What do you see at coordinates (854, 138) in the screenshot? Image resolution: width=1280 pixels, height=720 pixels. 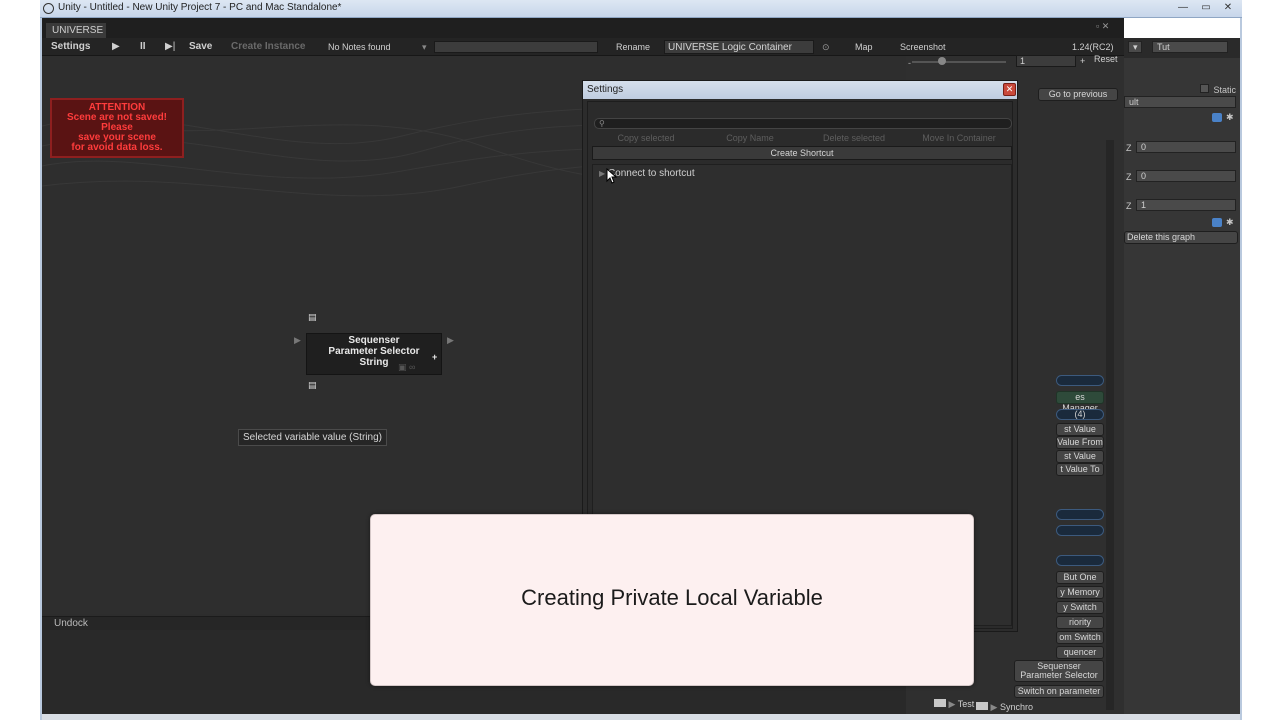 I see `delete-selected-button: Delete selected` at bounding box center [854, 138].